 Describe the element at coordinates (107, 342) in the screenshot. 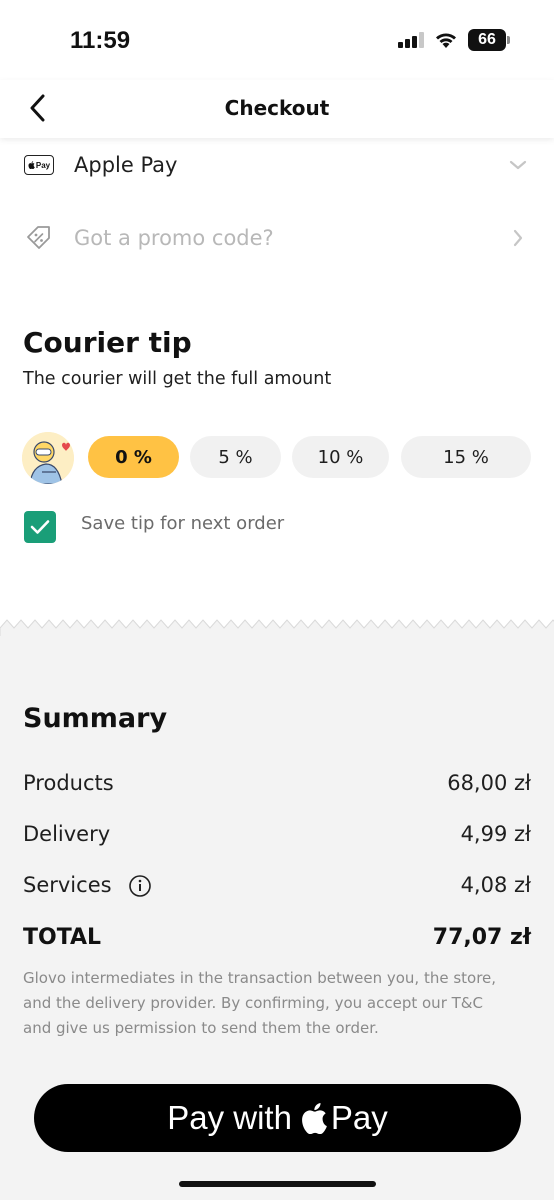

I see `courier-tip-title: Courier tip` at that location.